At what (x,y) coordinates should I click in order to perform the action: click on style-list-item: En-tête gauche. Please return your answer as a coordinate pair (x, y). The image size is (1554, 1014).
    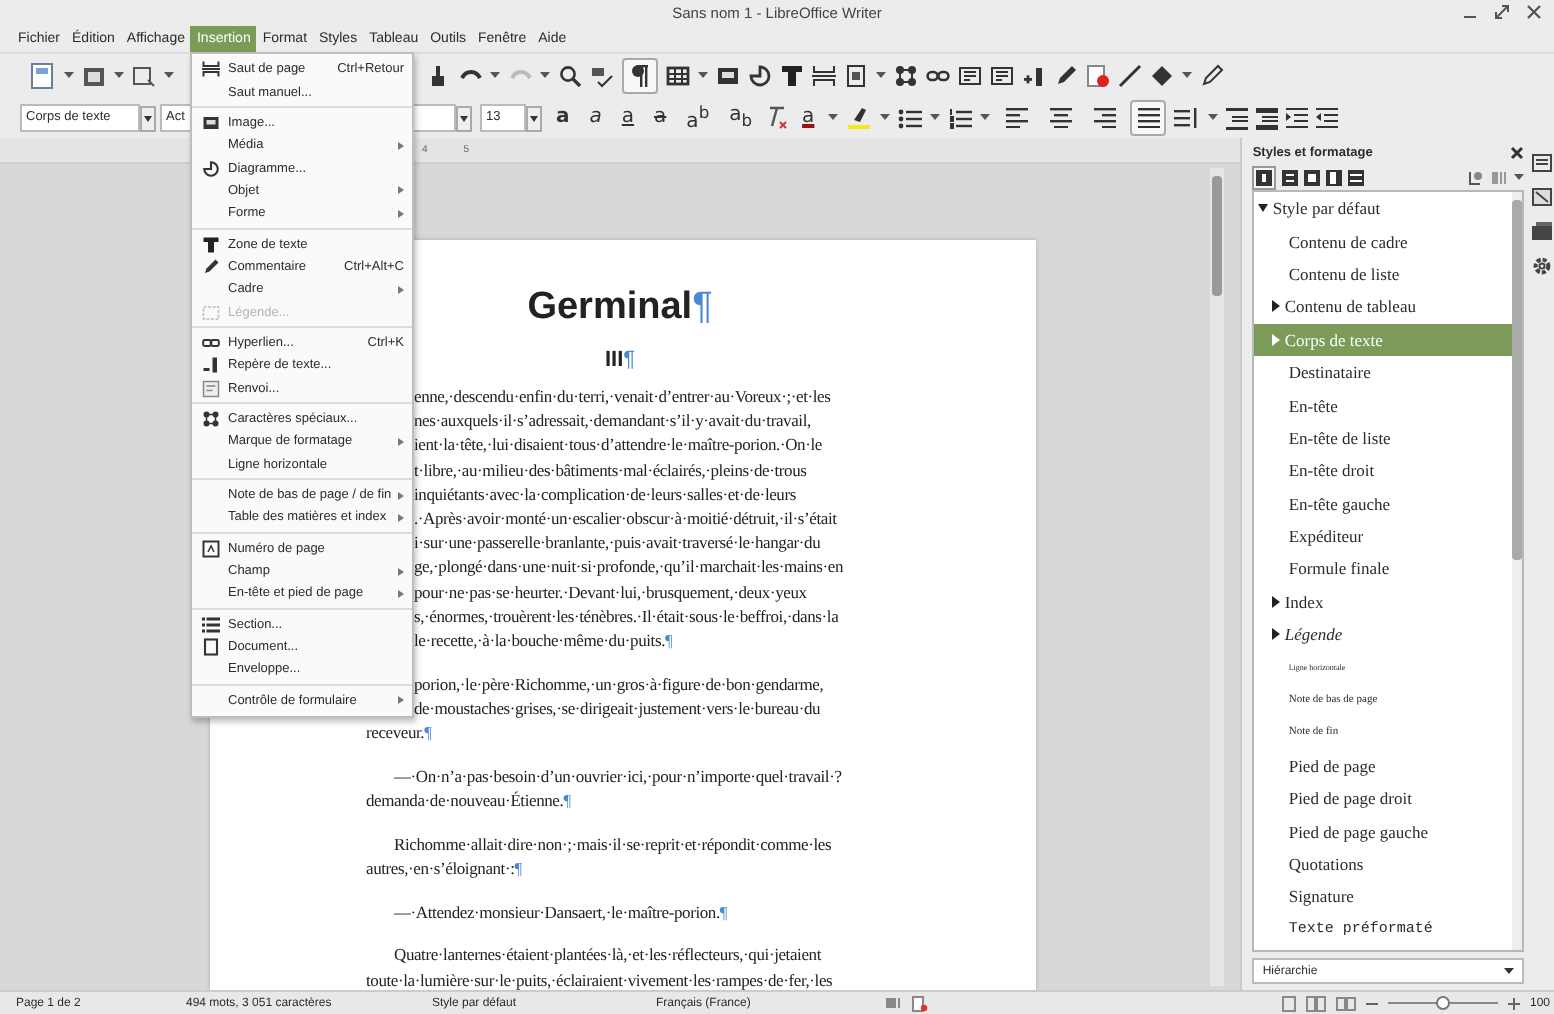
    Looking at the image, I should click on (1383, 503).